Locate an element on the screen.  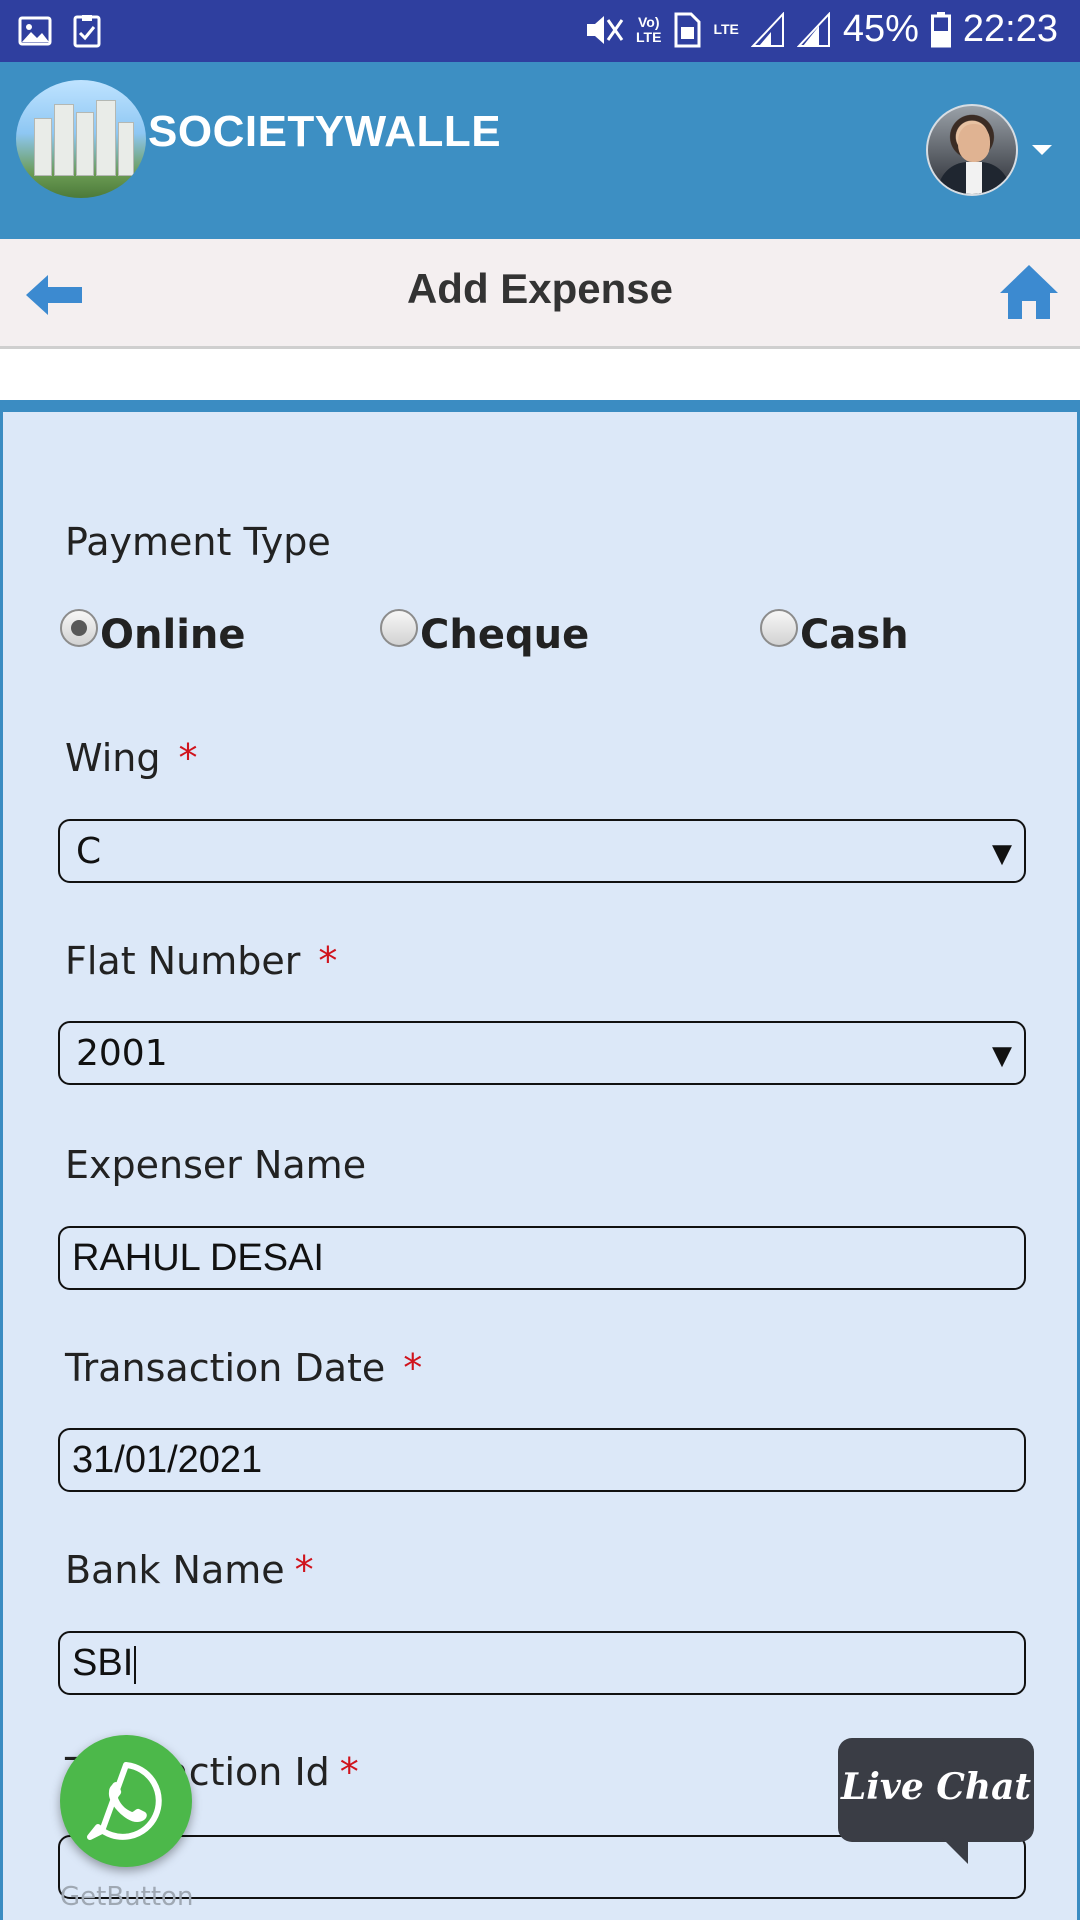
whatsapp-icon is located at coordinates (124, 1801).